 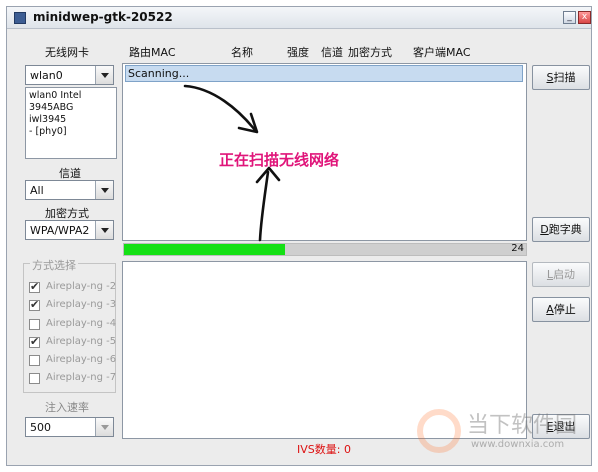 What do you see at coordinates (564, 274) in the screenshot?
I see `start-button-label: 启动` at bounding box center [564, 274].